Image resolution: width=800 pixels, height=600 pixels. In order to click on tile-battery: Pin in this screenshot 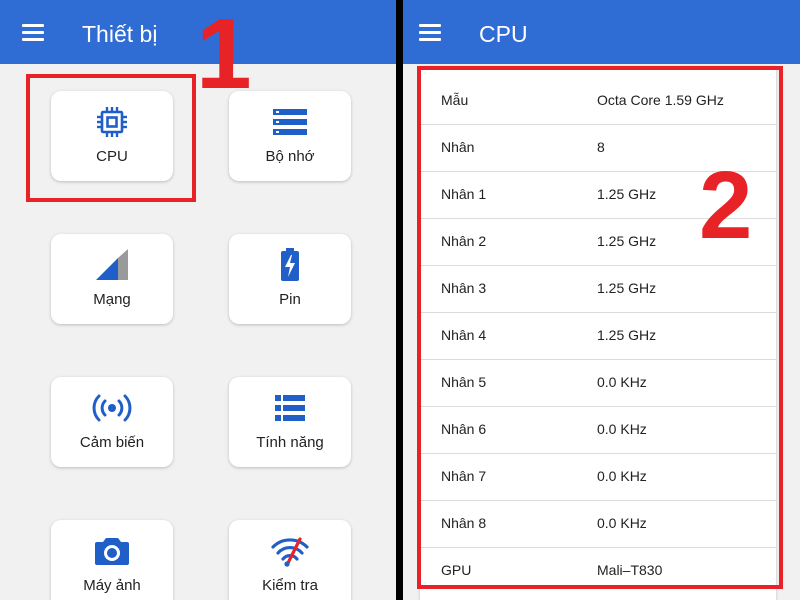, I will do `click(290, 279)`.